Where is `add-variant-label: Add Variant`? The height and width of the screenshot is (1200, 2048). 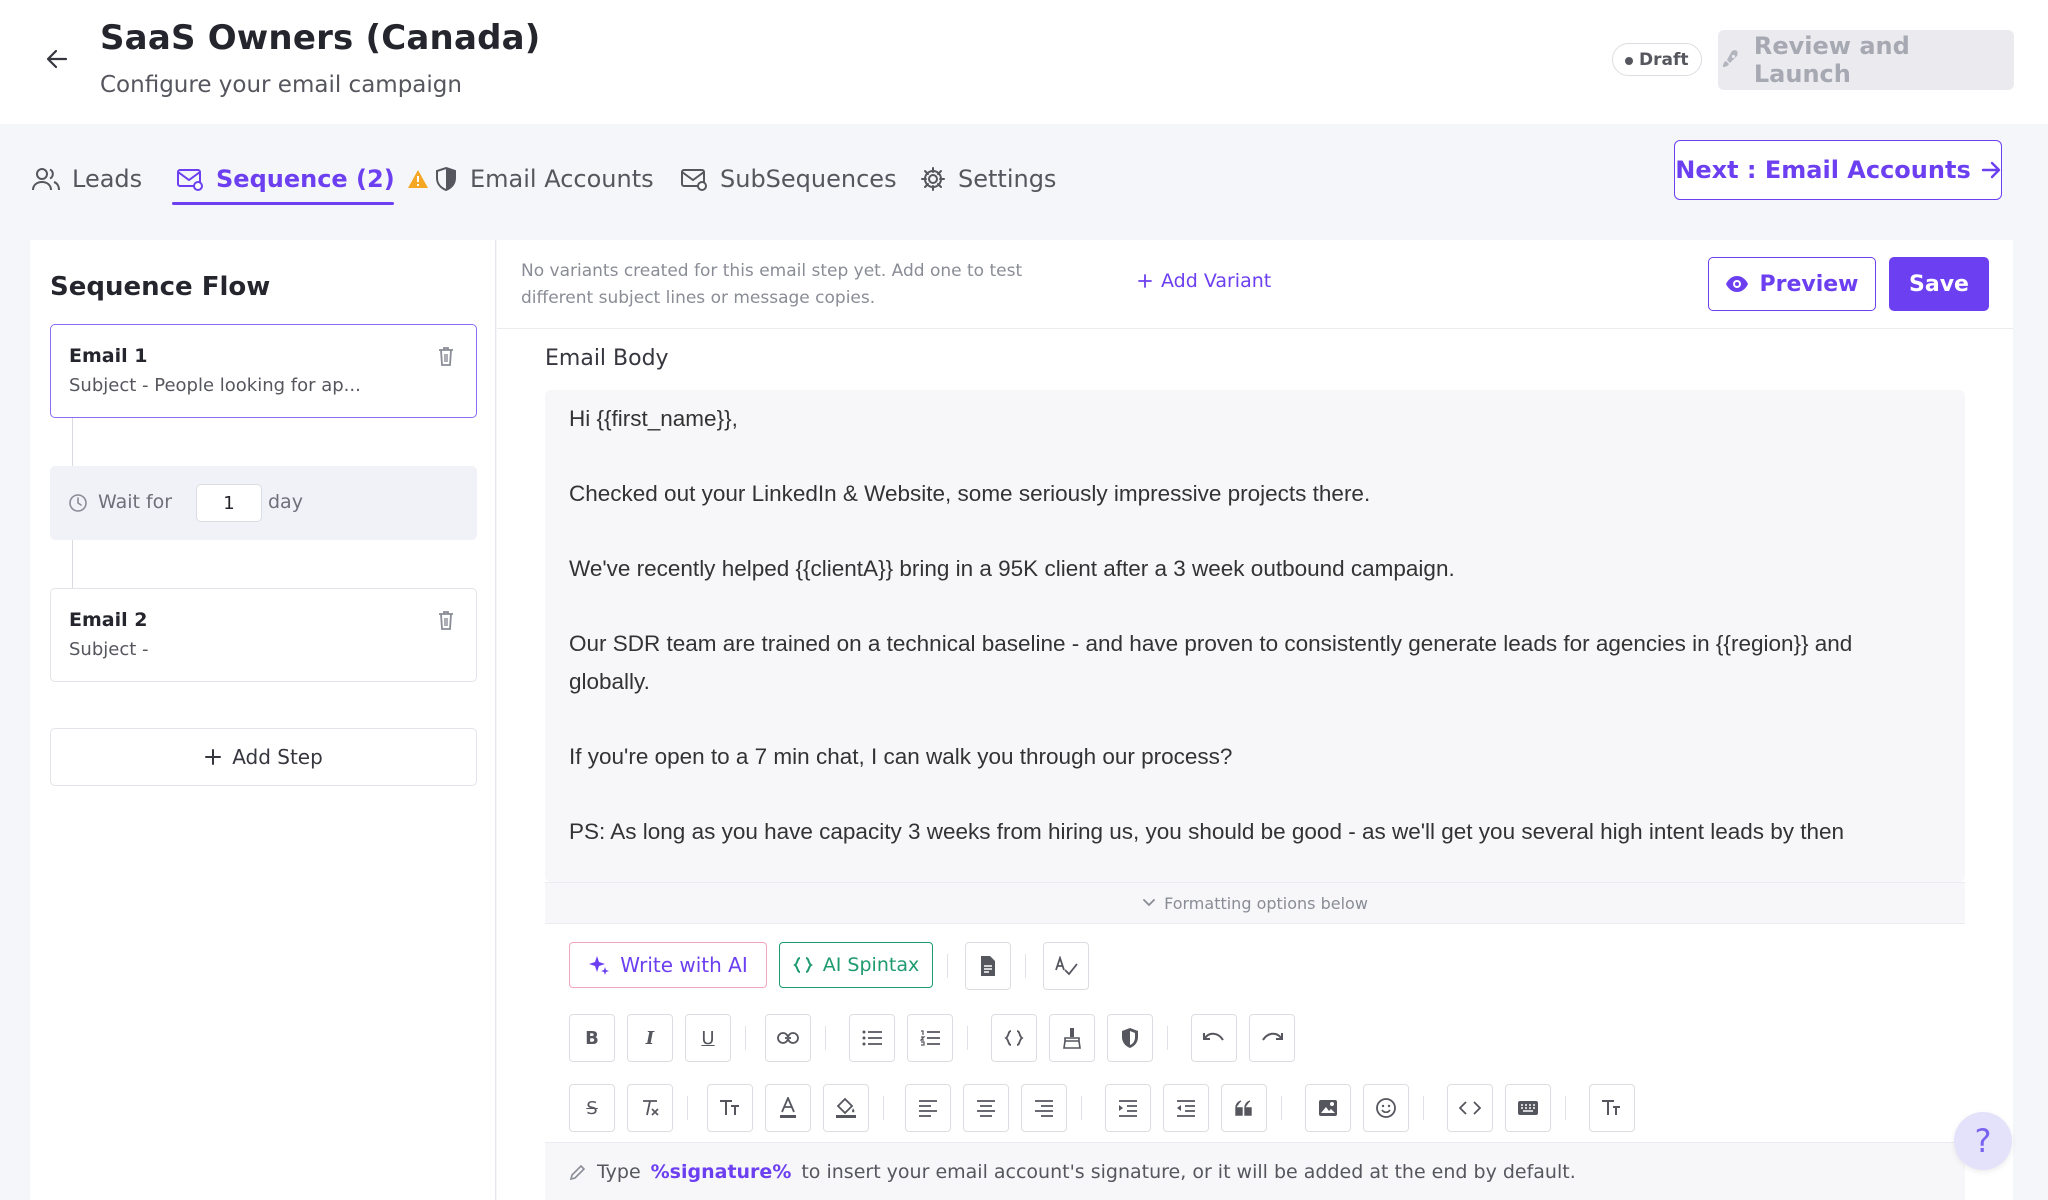 add-variant-label: Add Variant is located at coordinates (1216, 281).